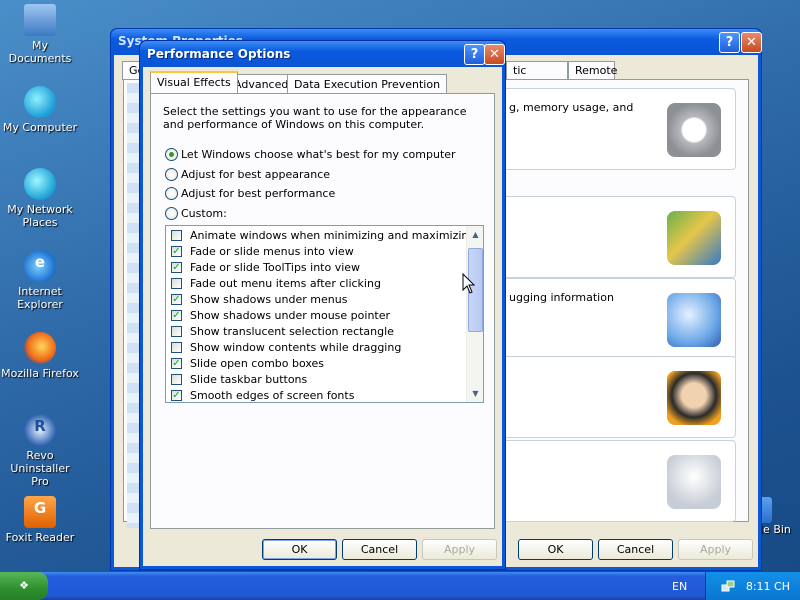 The width and height of the screenshot is (800, 600). I want to click on card-text: ugging information, so click(561, 297).